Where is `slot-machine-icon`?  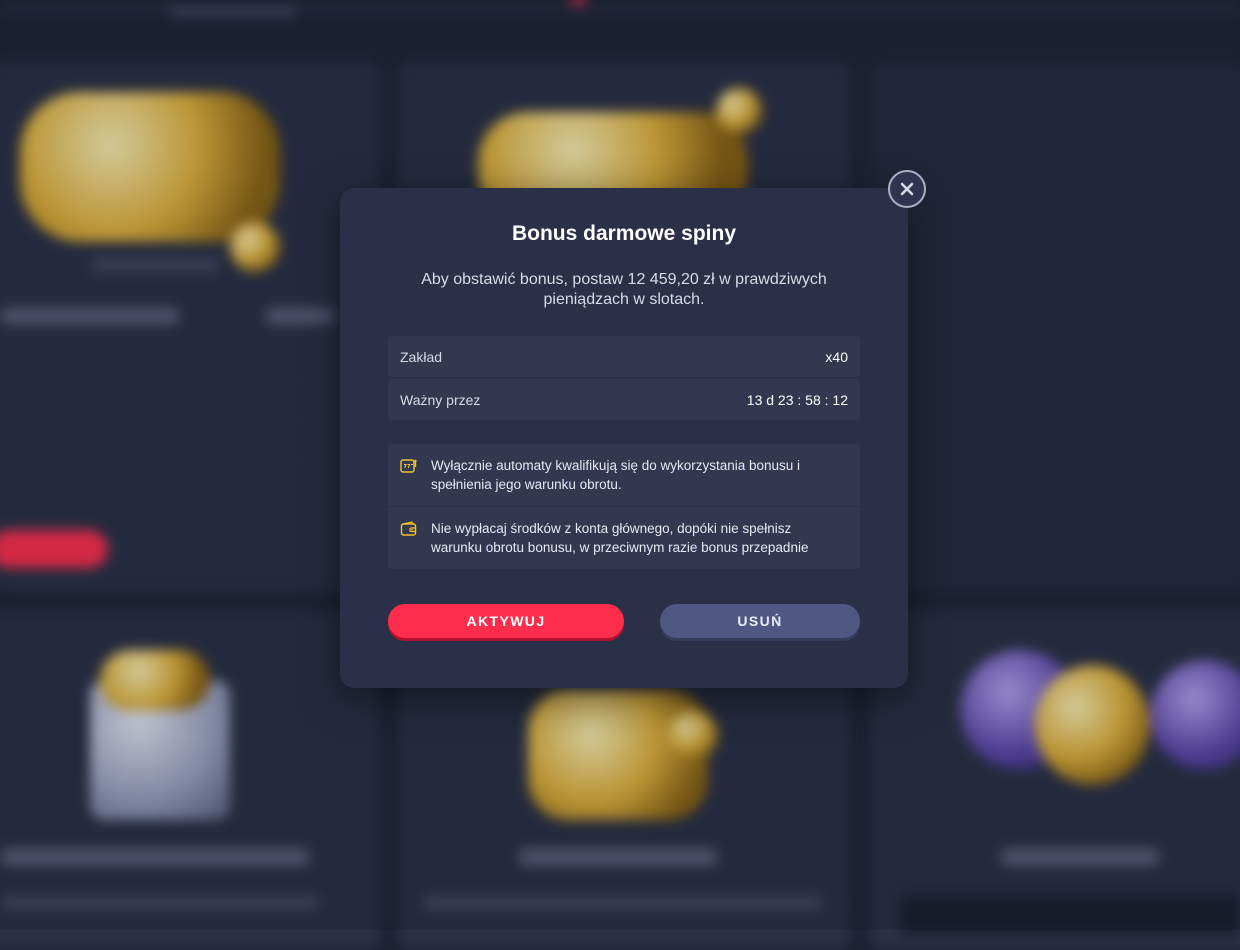 slot-machine-icon is located at coordinates (408, 466).